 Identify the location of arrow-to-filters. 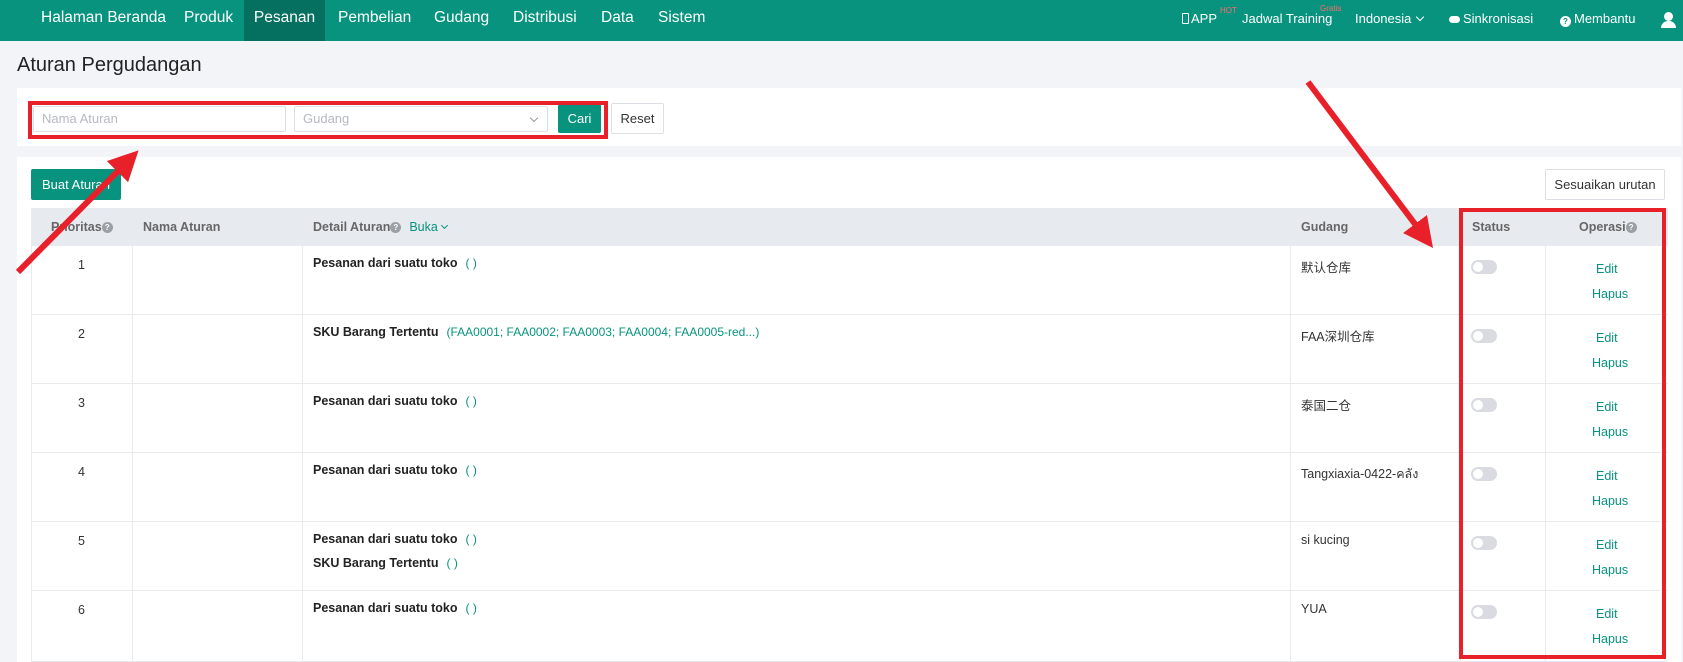
(77, 212).